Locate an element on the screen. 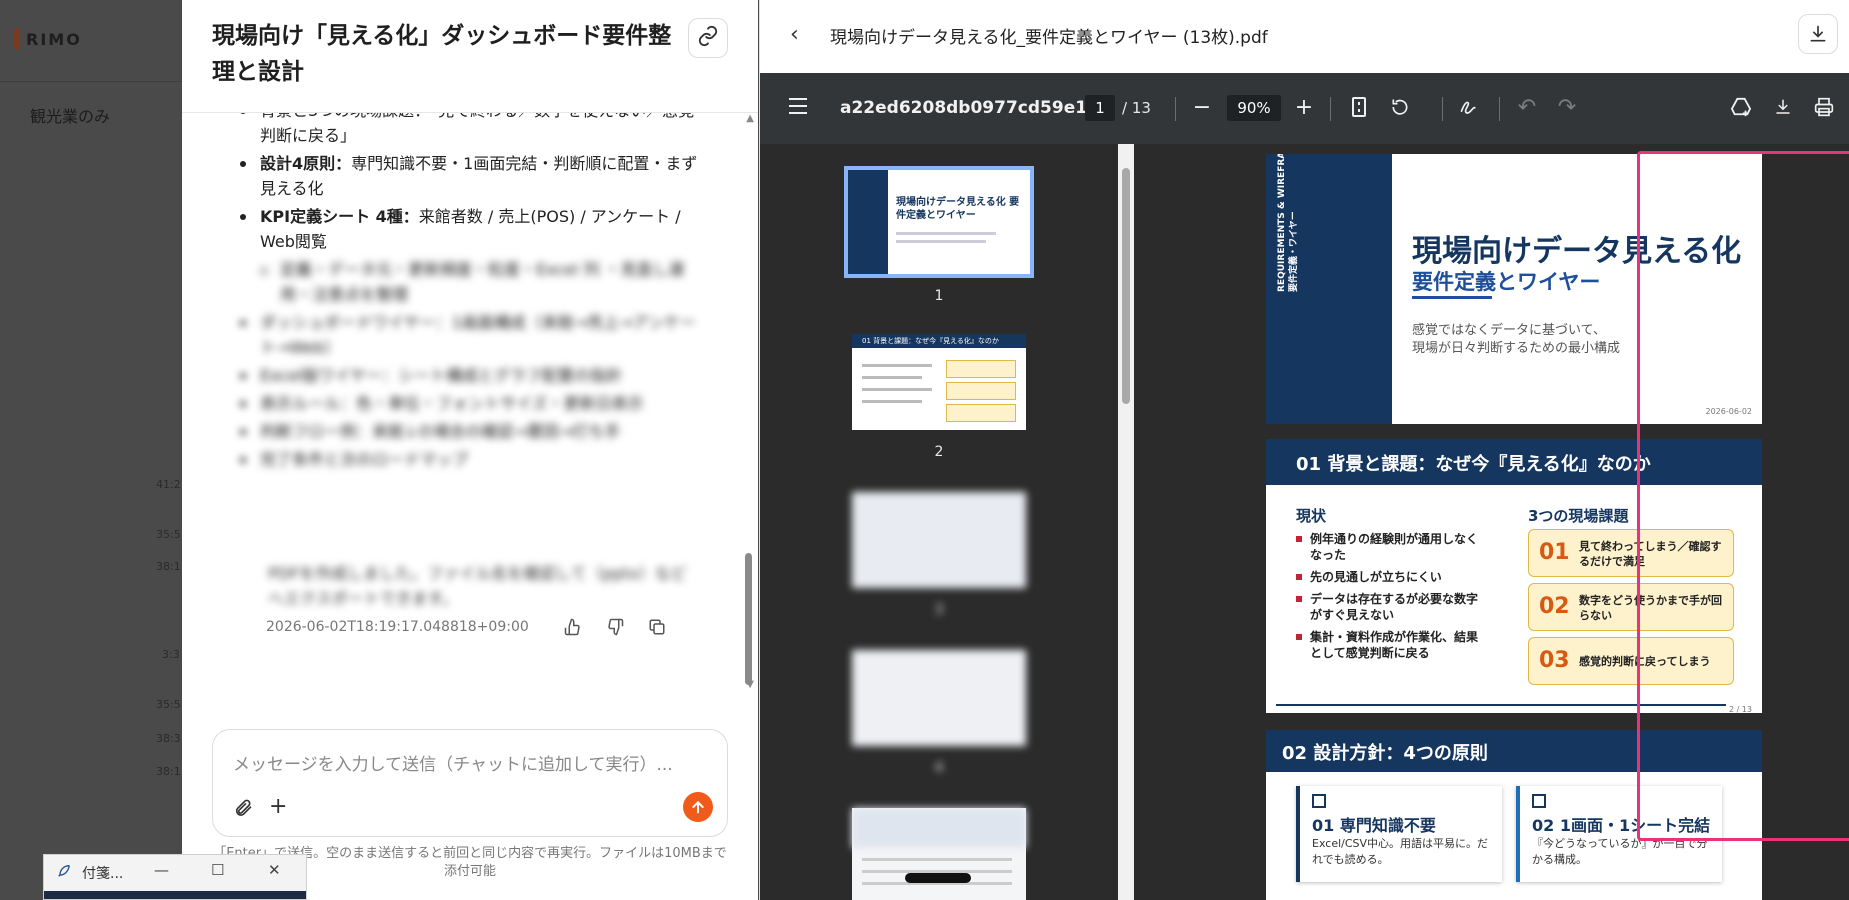  add-button: + is located at coordinates (278, 806).